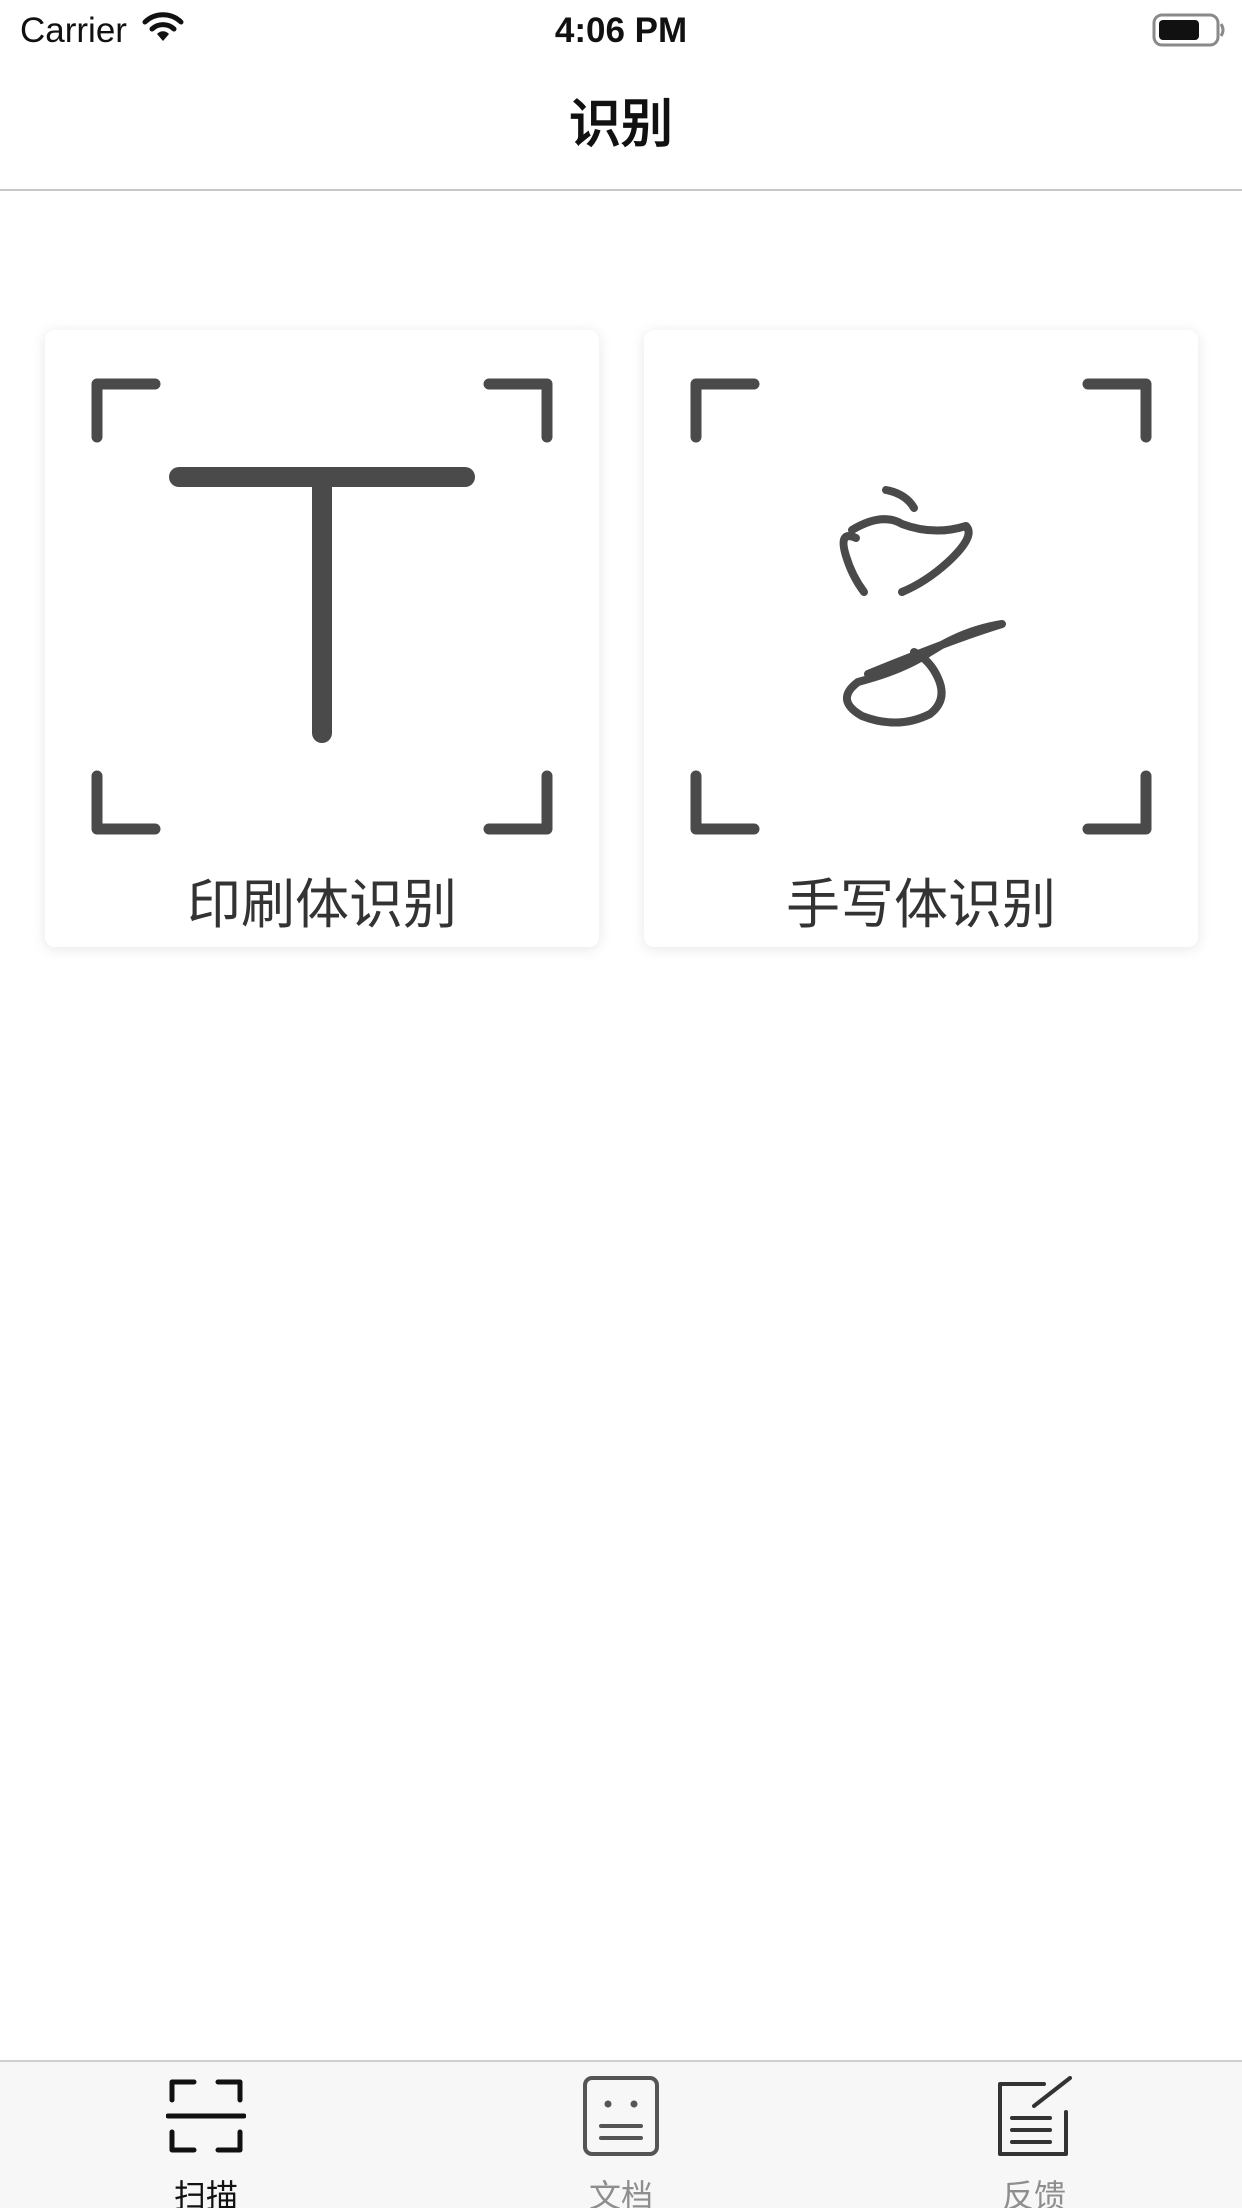 This screenshot has width=1242, height=2208. I want to click on status-time: 4:06 PM, so click(621, 30).